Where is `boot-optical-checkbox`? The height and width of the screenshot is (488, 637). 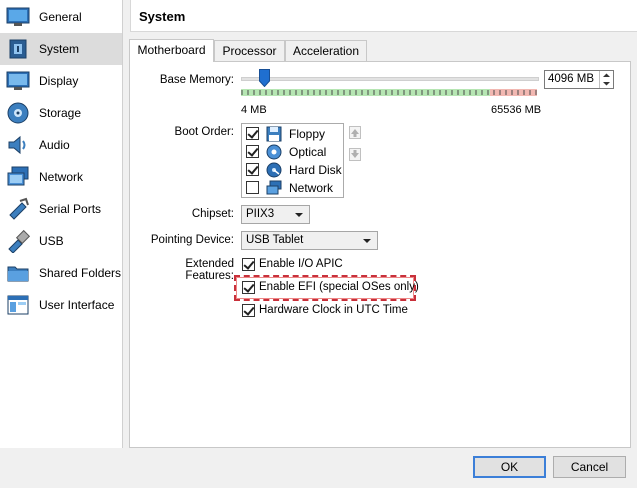
boot-optical-checkbox is located at coordinates (252, 151).